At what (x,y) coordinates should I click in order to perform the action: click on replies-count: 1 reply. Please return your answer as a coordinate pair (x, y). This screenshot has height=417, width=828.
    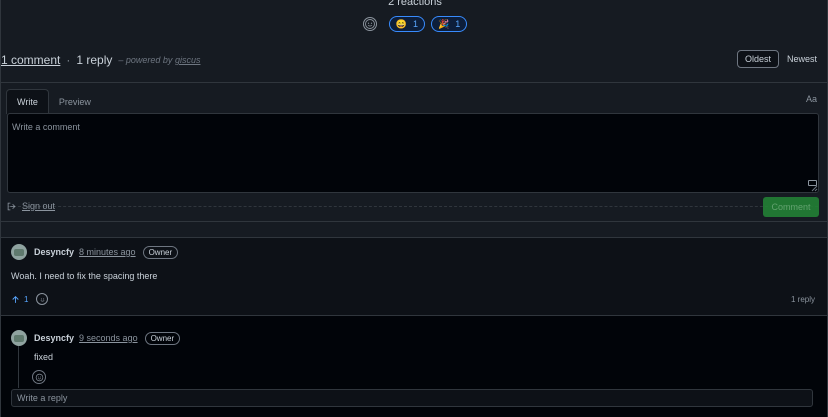
    Looking at the image, I should click on (94, 60).